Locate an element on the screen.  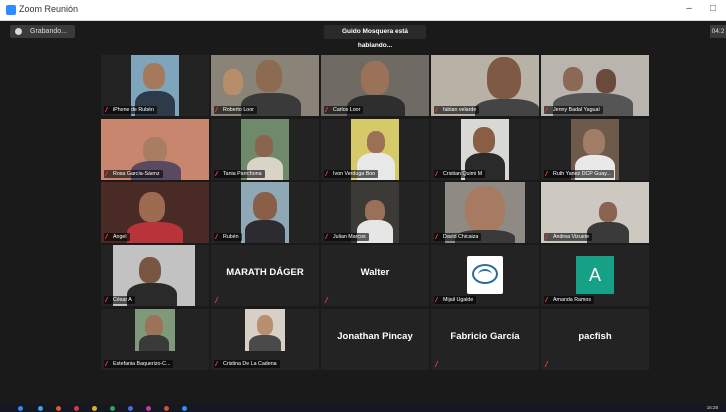
participant-tile: Roberto Loor is located at coordinates (265, 85).